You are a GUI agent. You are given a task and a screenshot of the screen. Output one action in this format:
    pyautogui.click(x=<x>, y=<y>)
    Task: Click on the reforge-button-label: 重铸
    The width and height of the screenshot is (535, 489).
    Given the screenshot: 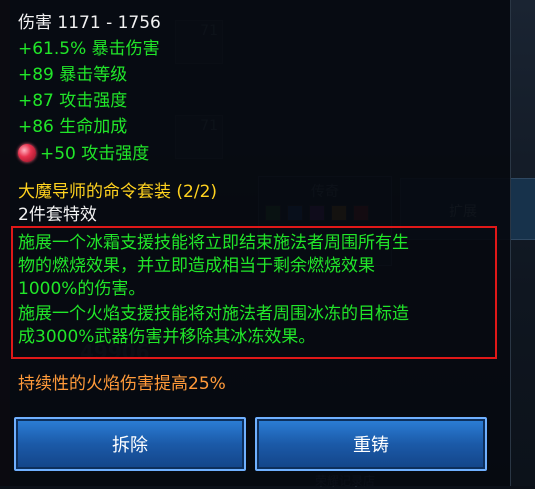 What is the action you would take?
    pyautogui.click(x=371, y=445)
    